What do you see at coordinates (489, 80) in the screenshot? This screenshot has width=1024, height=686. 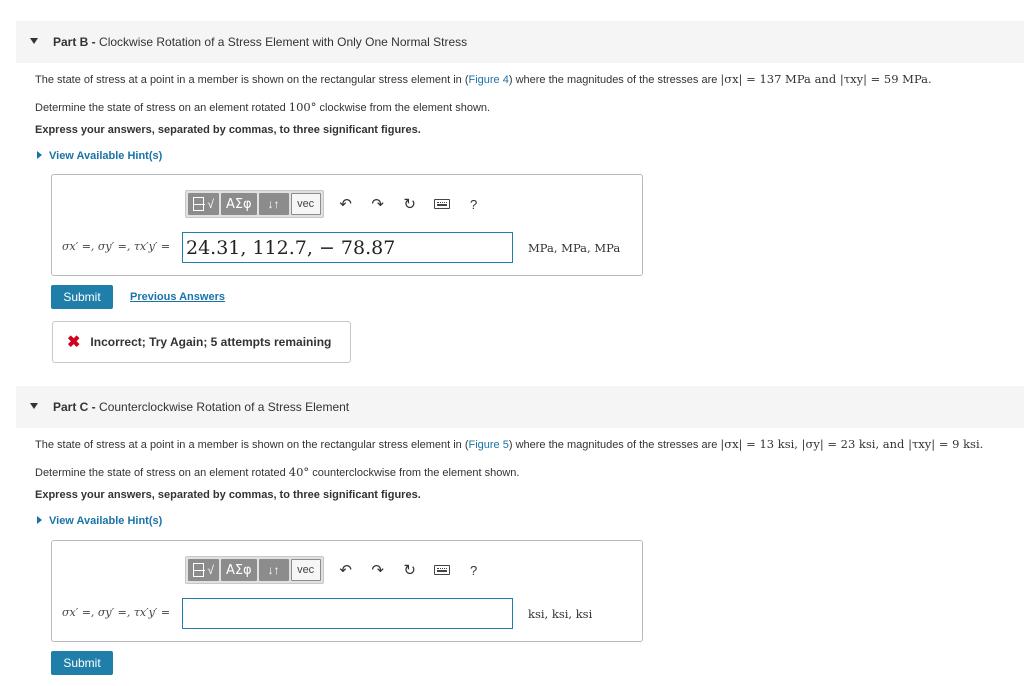 I see `figure-4-link: Figure 4` at bounding box center [489, 80].